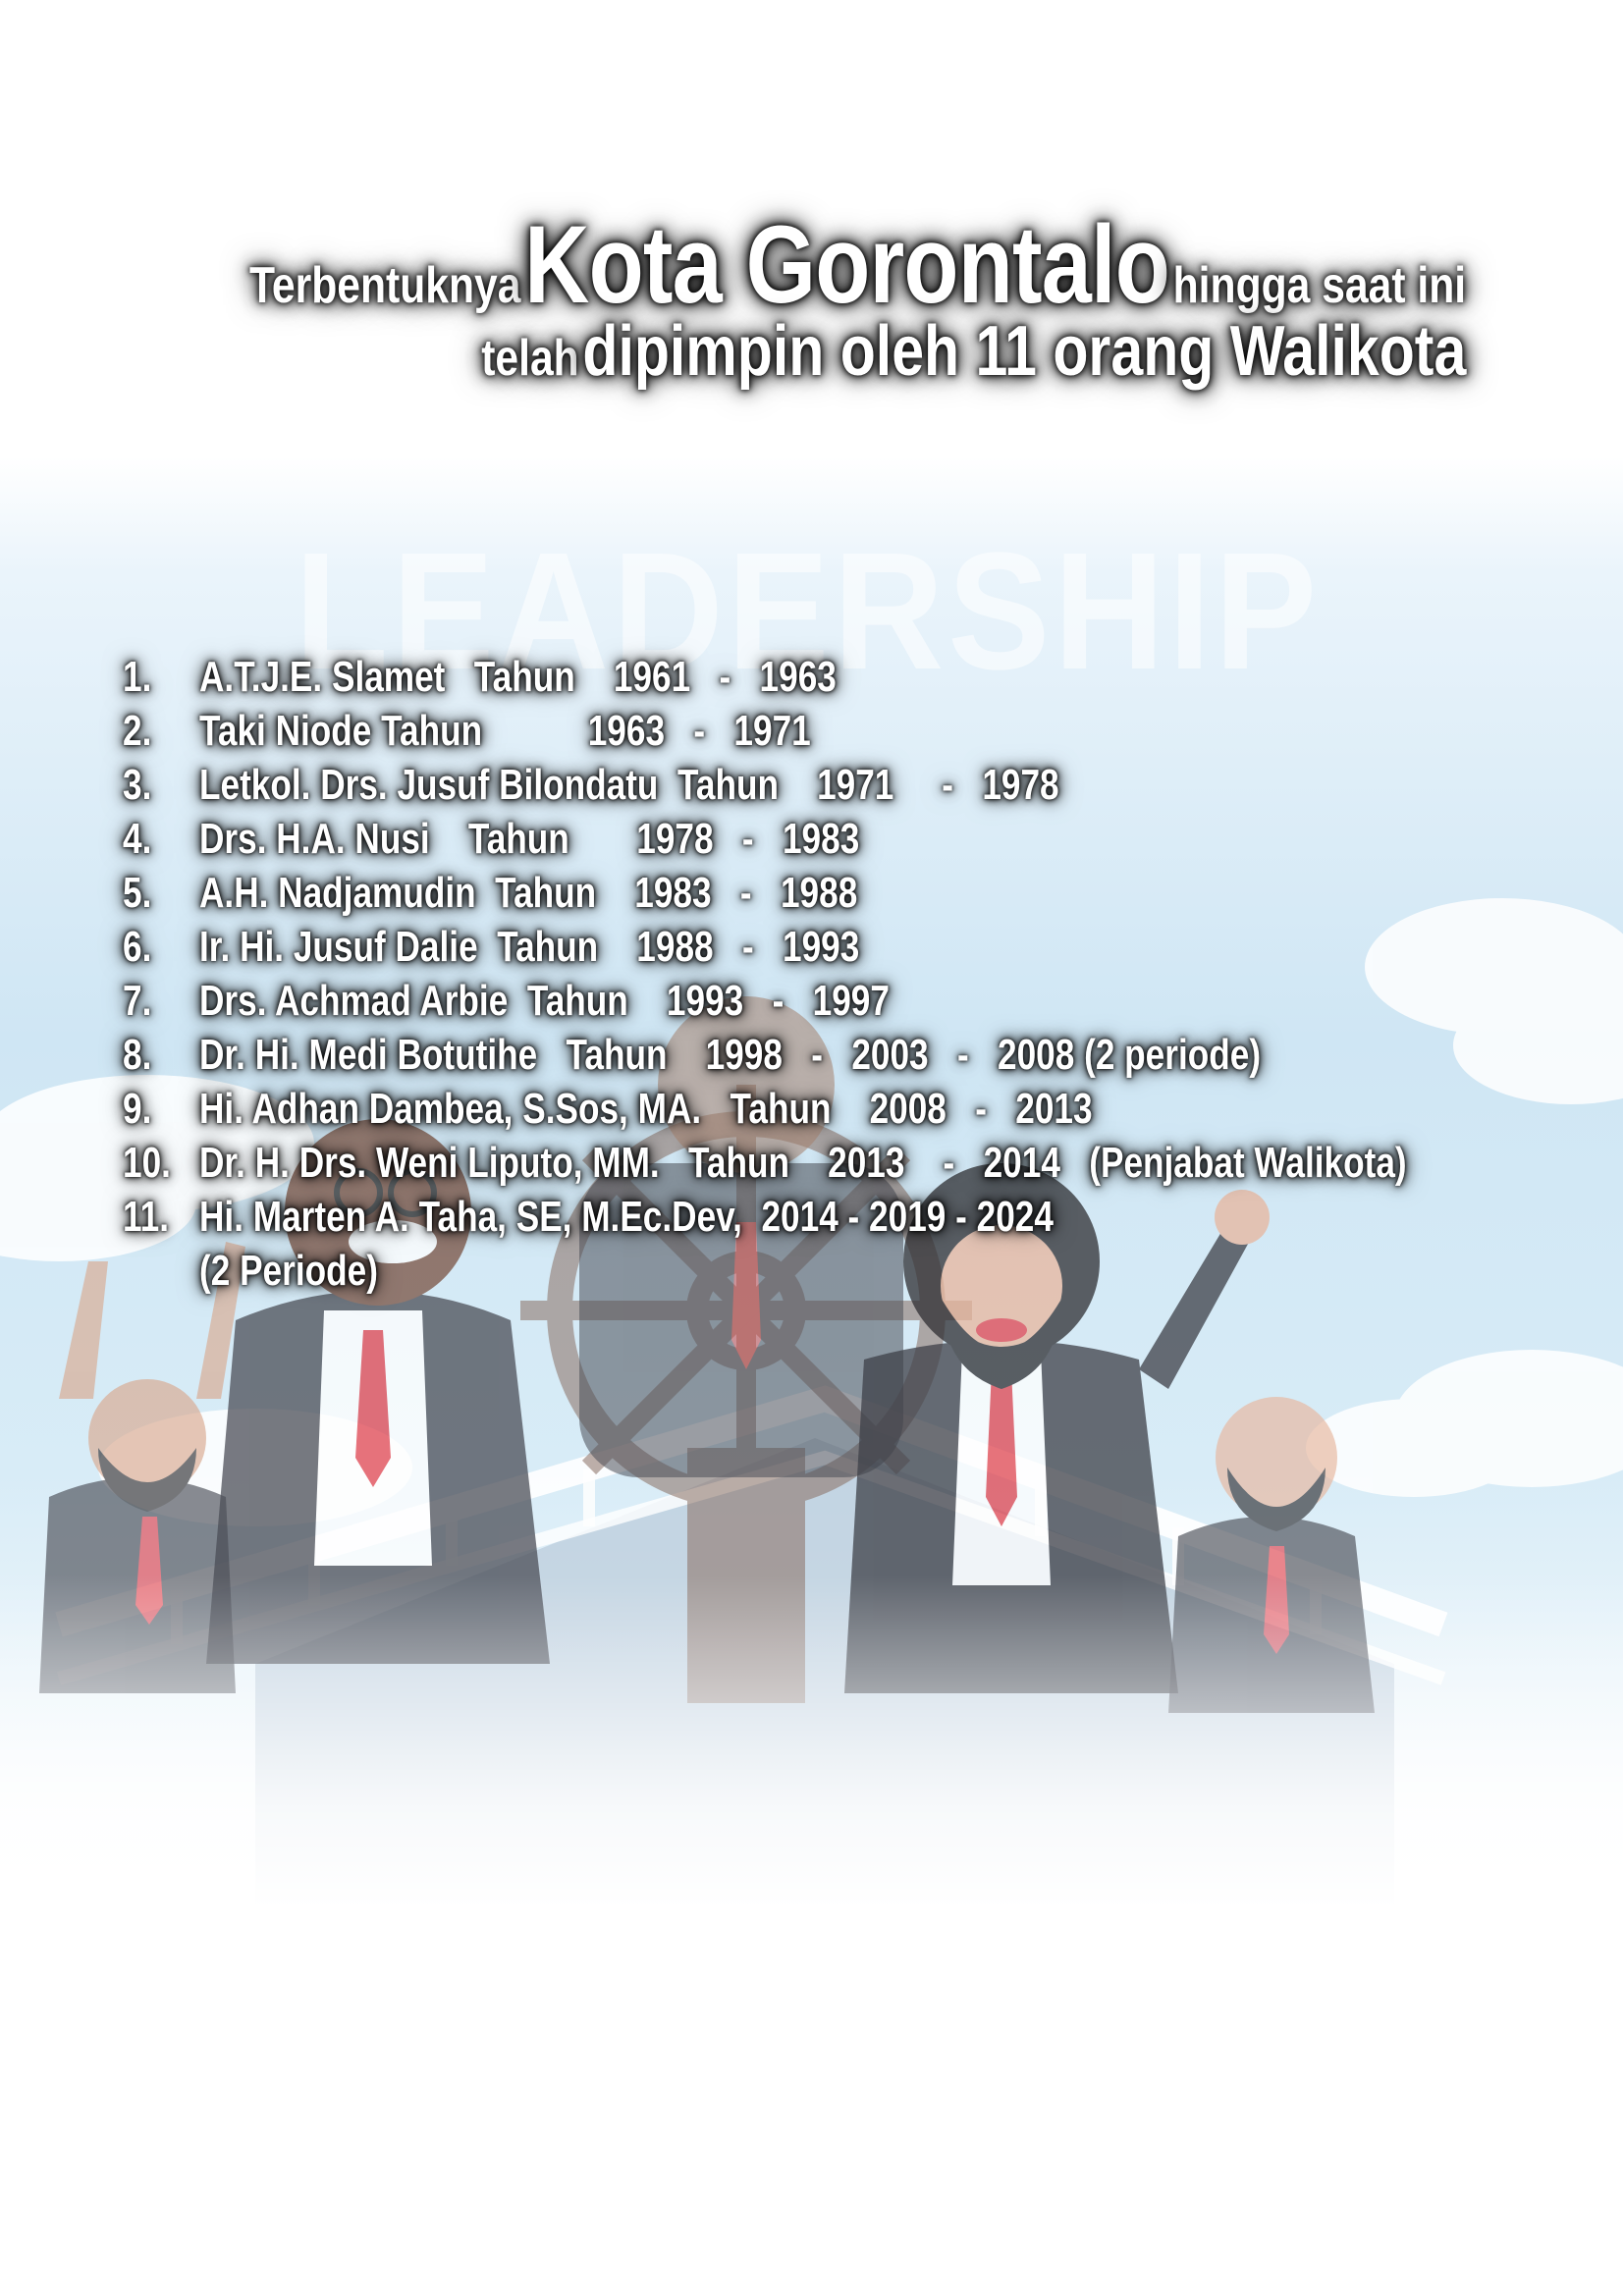 The height and width of the screenshot is (2296, 1623). I want to click on item-number: 5., so click(137, 893).